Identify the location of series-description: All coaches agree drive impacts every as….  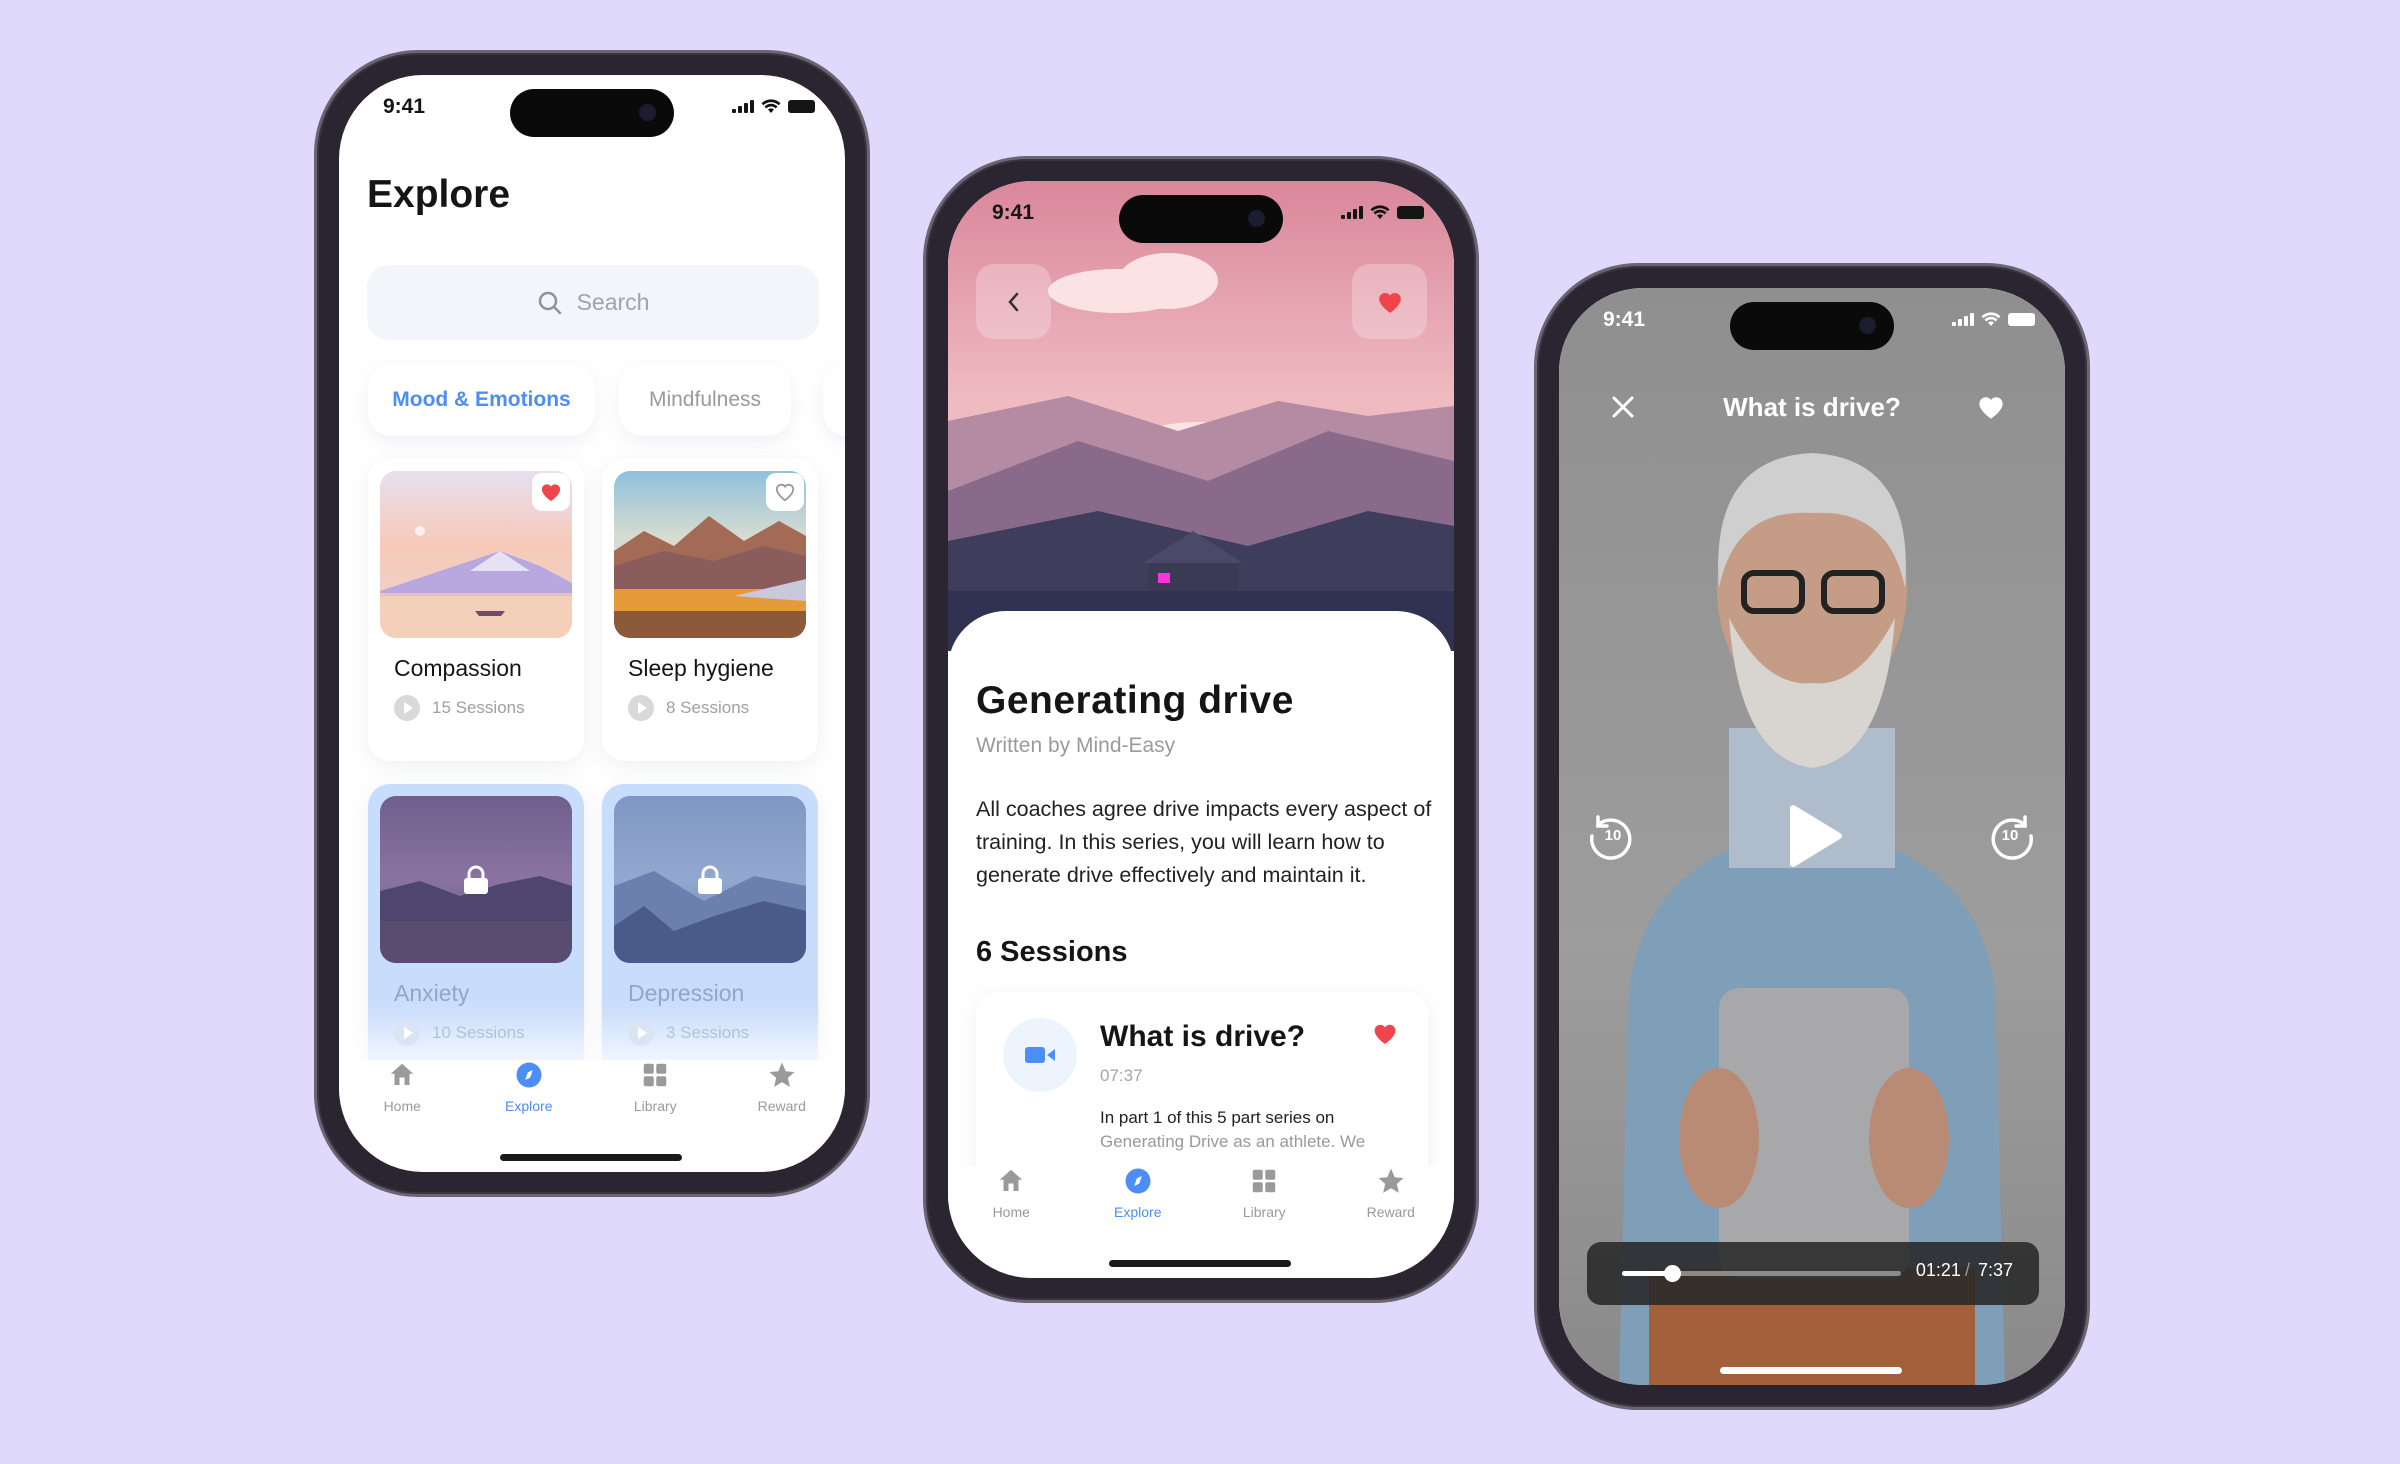
(1204, 842).